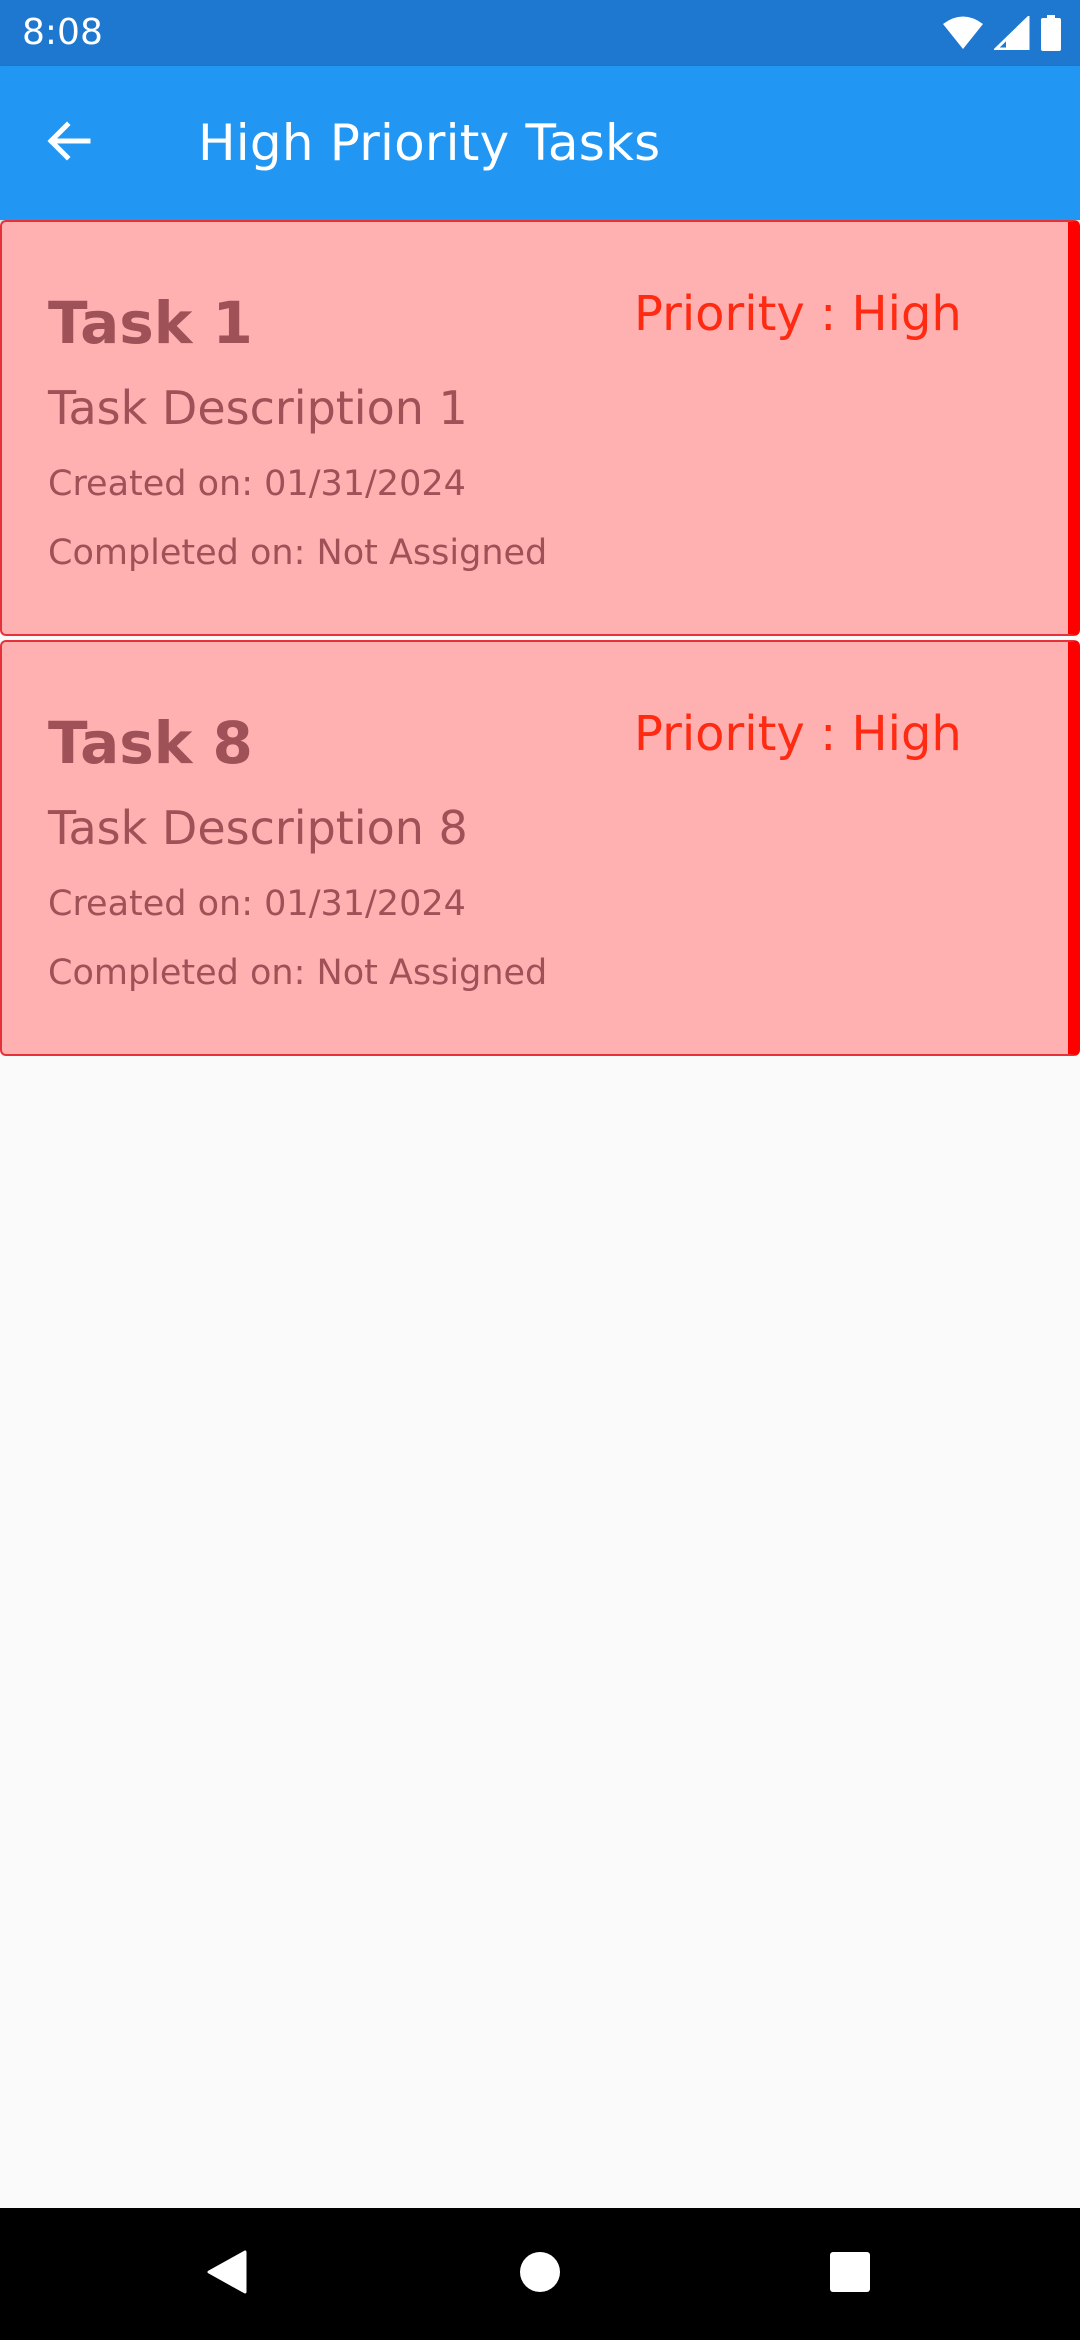 The width and height of the screenshot is (1080, 2340). Describe the element at coordinates (150, 743) in the screenshot. I see `task-title: Task 8` at that location.